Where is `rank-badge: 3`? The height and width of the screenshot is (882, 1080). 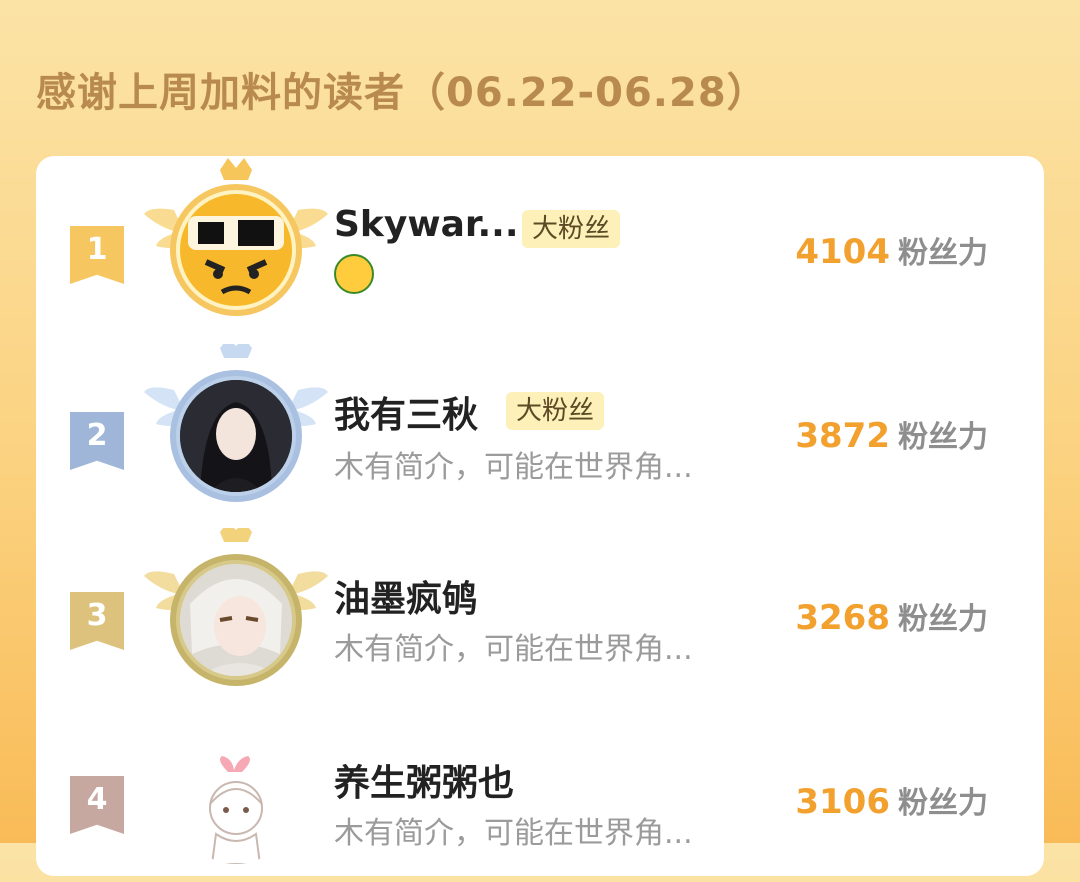
rank-badge: 3 is located at coordinates (97, 621).